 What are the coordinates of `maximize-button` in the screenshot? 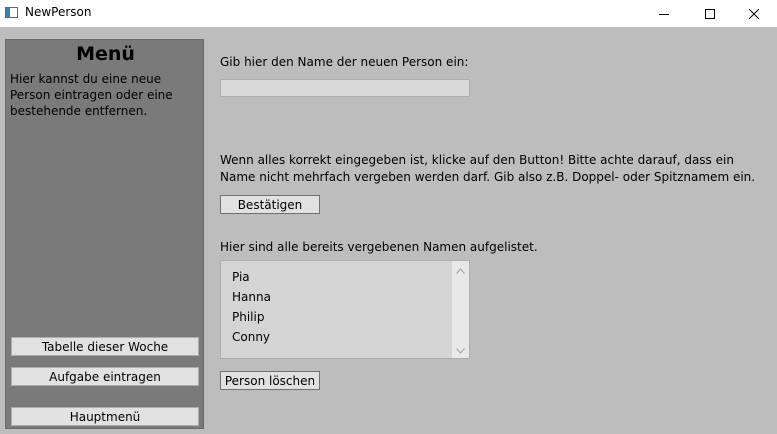 It's located at (710, 13).